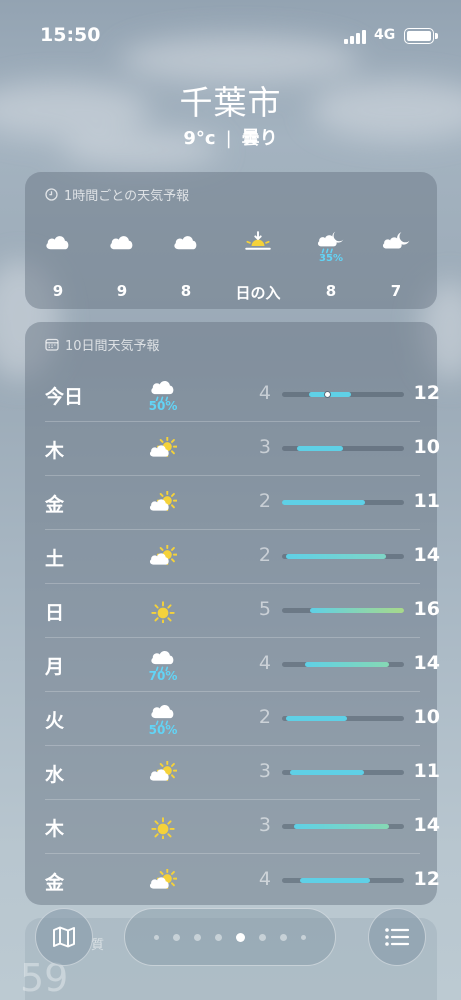 Image resolution: width=461 pixels, height=1000 pixels. Describe the element at coordinates (421, 36) in the screenshot. I see `battery-icon` at that location.